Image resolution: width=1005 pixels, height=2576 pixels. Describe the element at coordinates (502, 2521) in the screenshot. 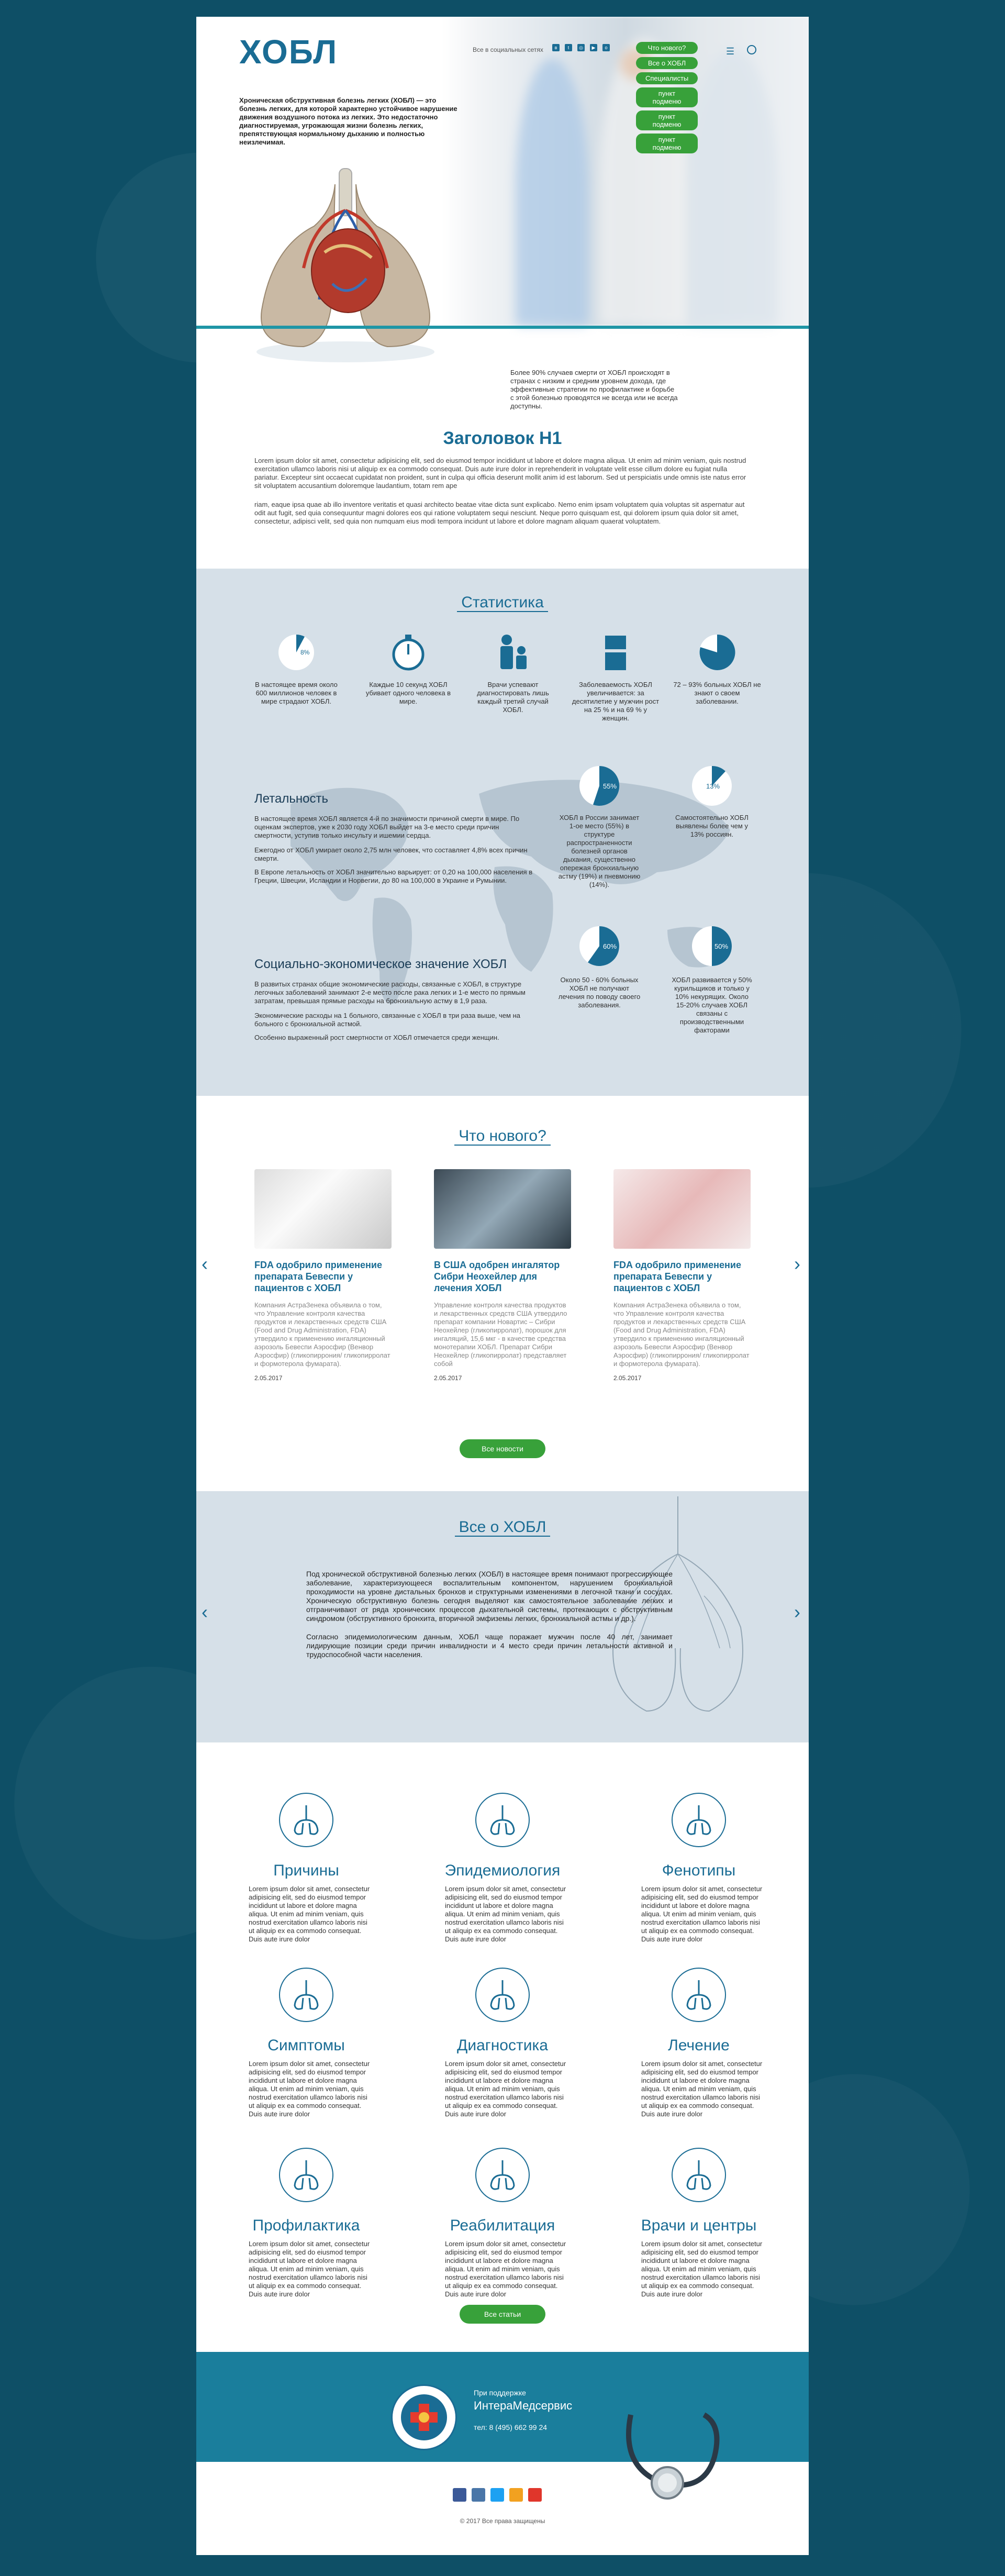

I see `copyright: © 2017 Все права защищены` at that location.